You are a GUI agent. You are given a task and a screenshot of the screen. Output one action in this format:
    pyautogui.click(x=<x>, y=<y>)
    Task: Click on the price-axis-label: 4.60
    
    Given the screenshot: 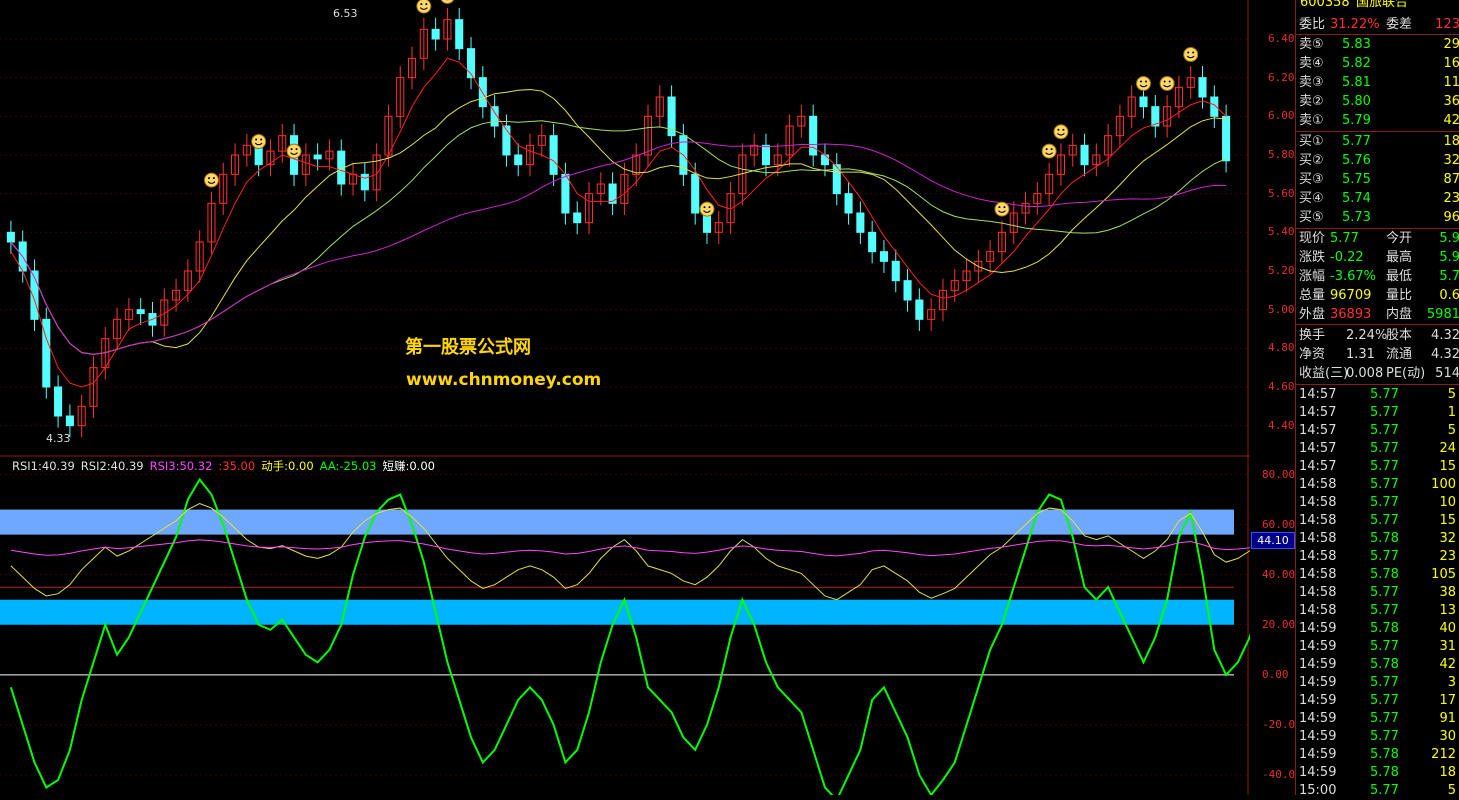 What is the action you would take?
    pyautogui.click(x=1281, y=386)
    